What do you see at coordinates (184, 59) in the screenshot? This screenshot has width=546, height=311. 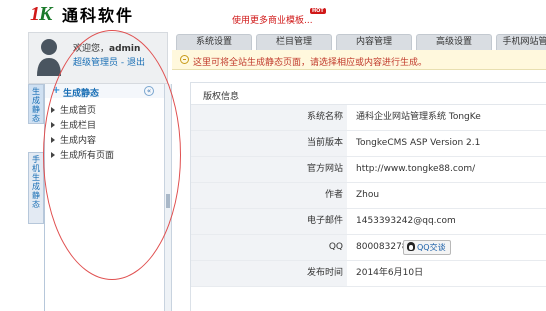 I see `lightbulb-icon` at bounding box center [184, 59].